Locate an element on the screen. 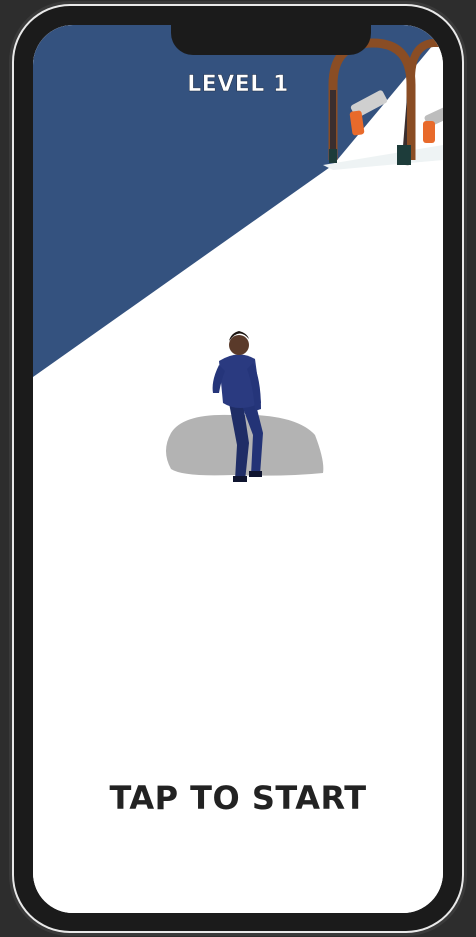  tap-to-start-button: TAP TO START is located at coordinates (238, 798).